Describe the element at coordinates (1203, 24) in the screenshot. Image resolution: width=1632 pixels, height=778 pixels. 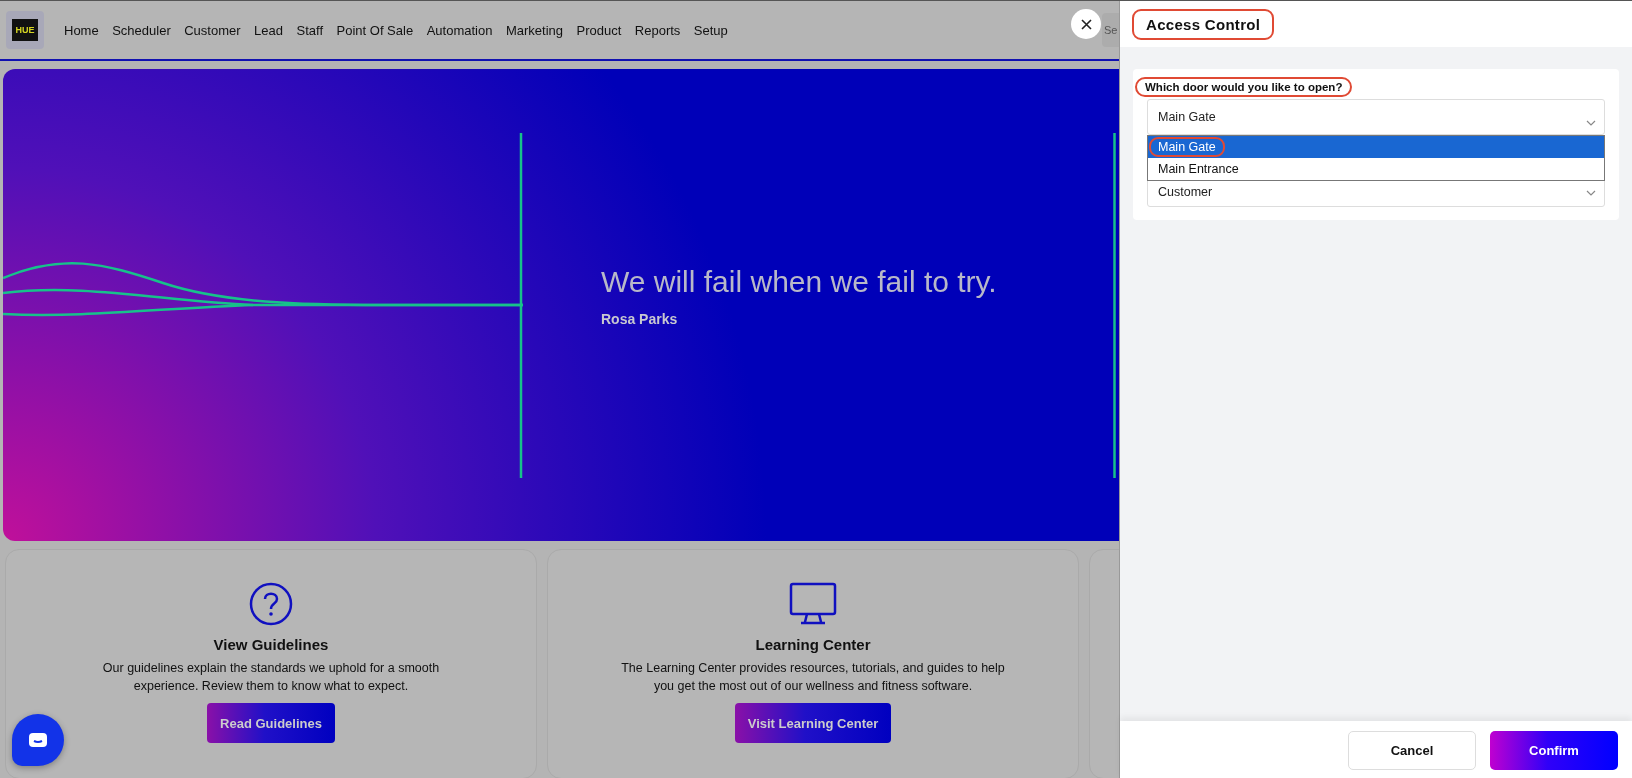
I see `drawer-title: Access Control` at that location.